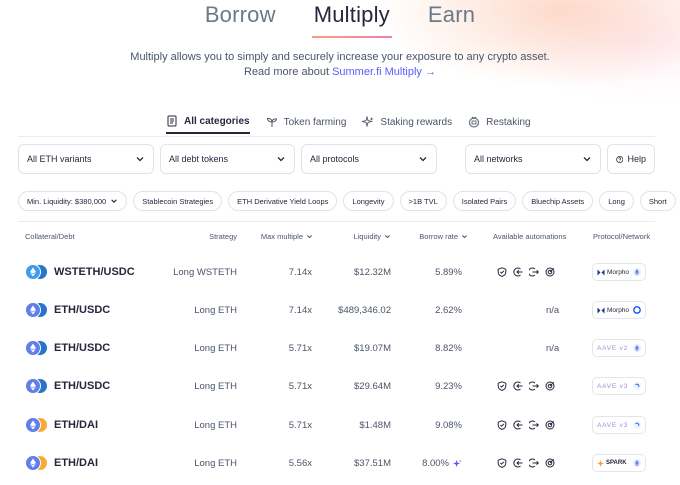  I want to click on protocol-name: SPARK, so click(612, 463).